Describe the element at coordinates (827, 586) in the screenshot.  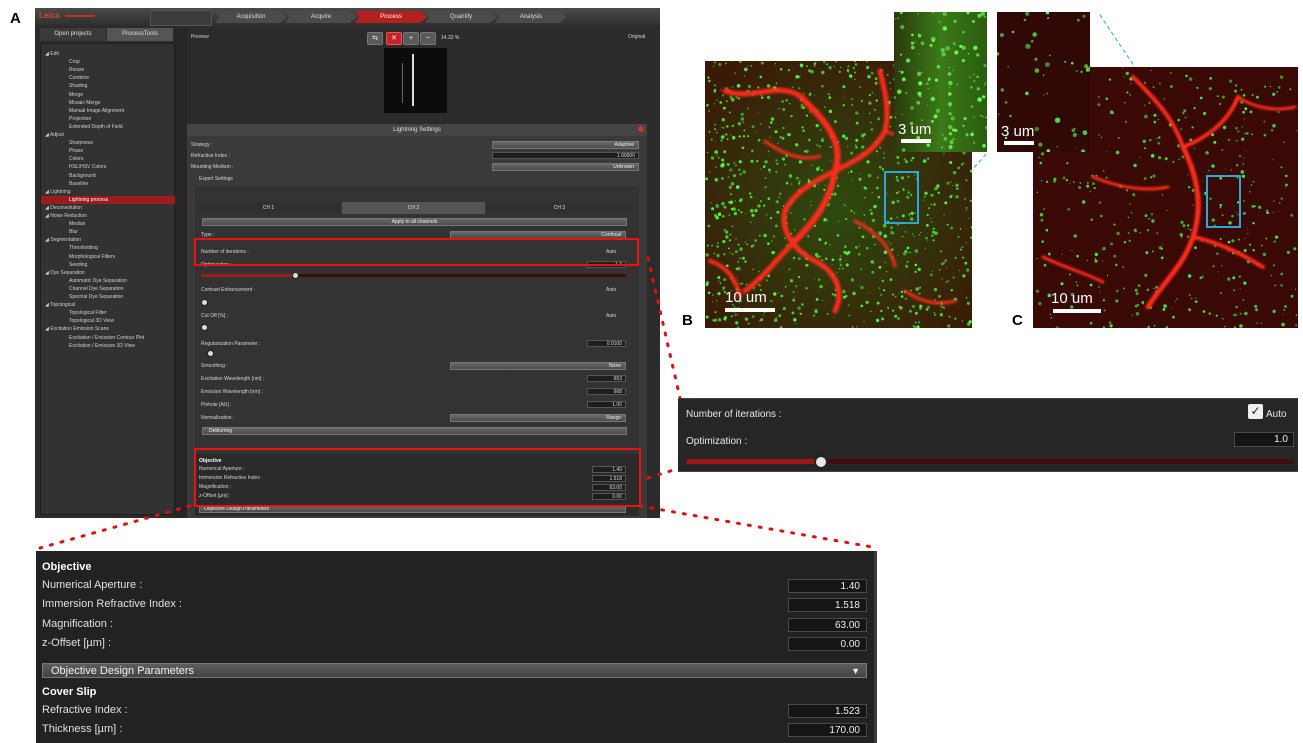
I see `zoom-aperture-field: 1.40` at that location.